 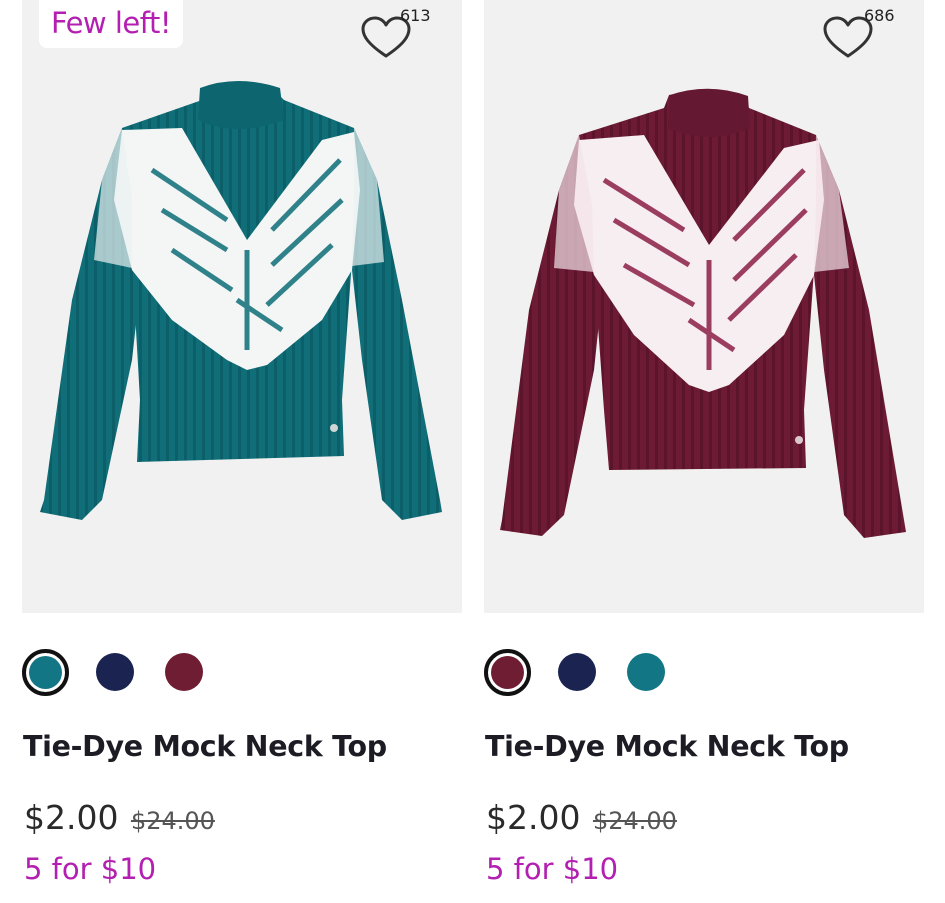 What do you see at coordinates (507, 672) in the screenshot?
I see `color-swatch-burgundy-selected` at bounding box center [507, 672].